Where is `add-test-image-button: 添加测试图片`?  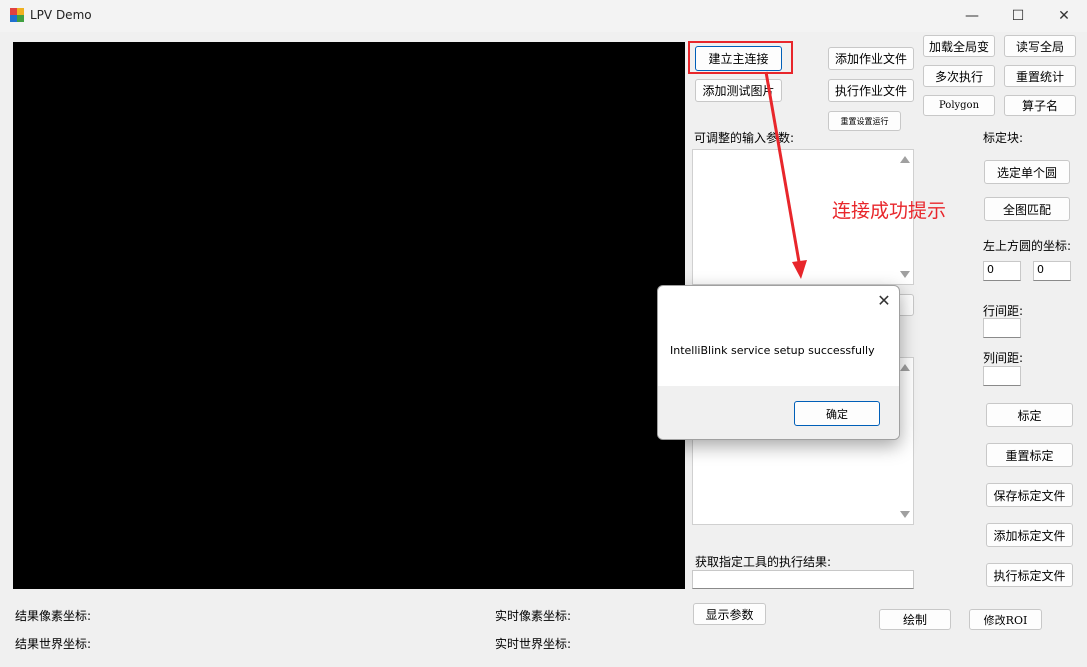 add-test-image-button: 添加测试图片 is located at coordinates (738, 90).